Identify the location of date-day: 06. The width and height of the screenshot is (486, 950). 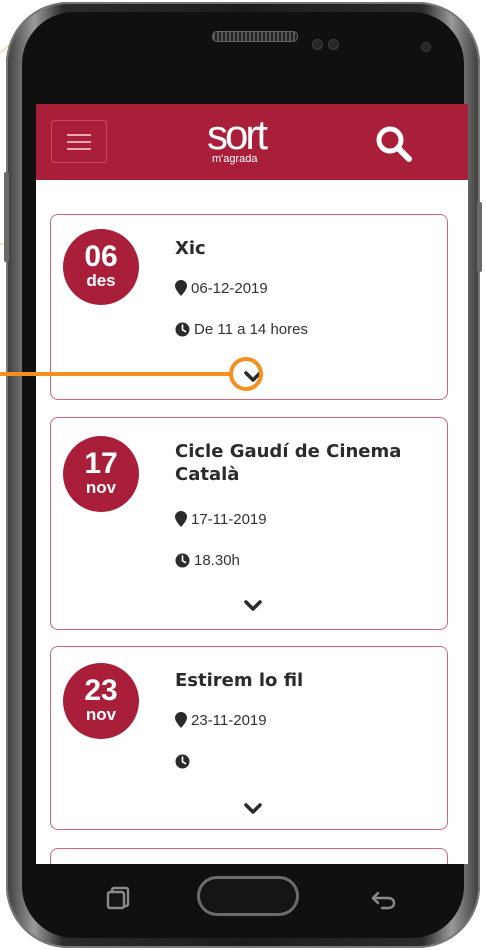
(101, 256).